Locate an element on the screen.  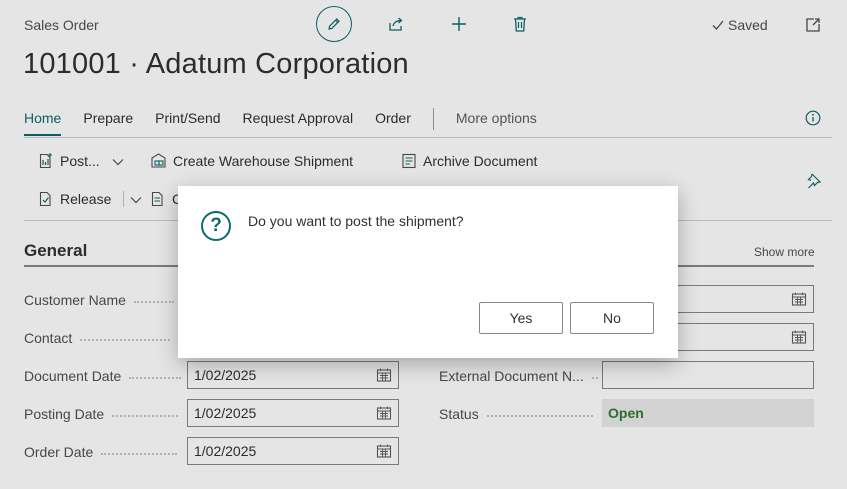
no-button: No is located at coordinates (612, 318).